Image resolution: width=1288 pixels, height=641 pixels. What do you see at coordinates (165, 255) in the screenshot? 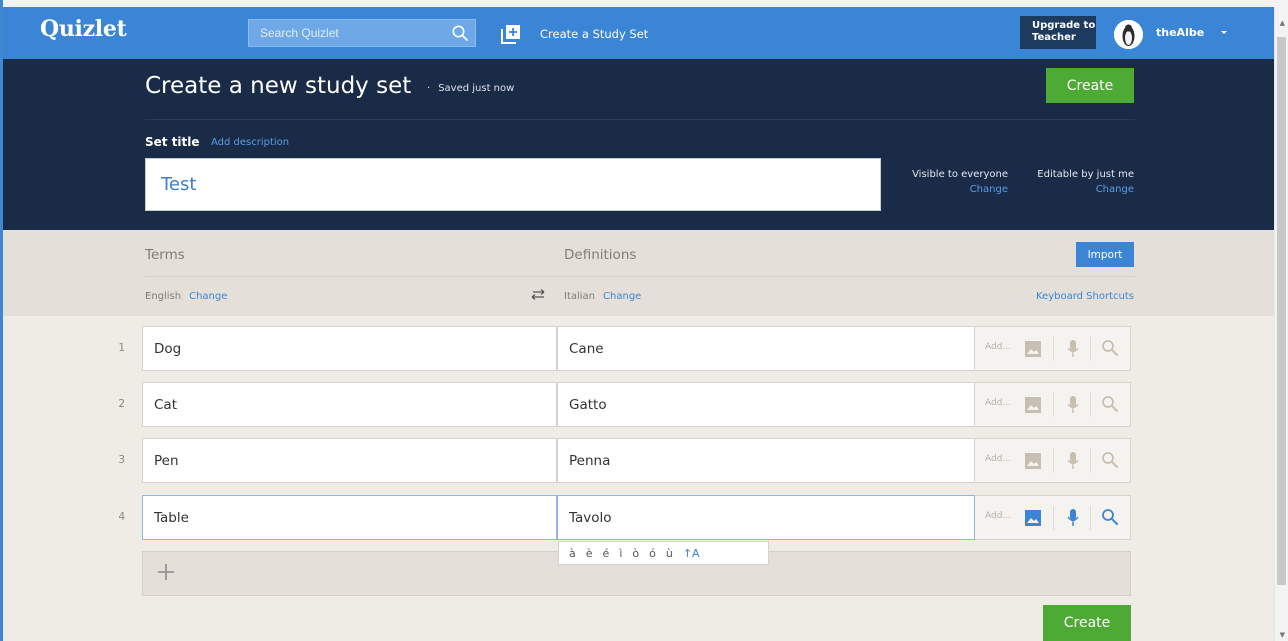
I see `terms-column-label: Terms` at bounding box center [165, 255].